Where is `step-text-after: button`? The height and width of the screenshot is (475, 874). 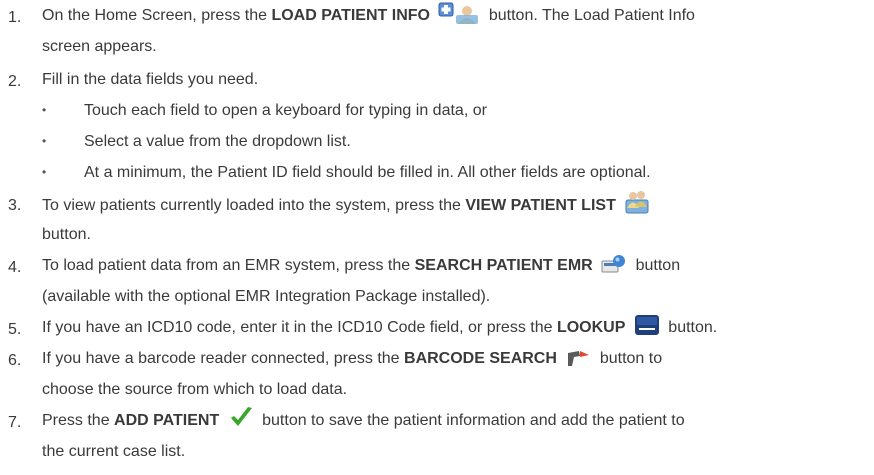
step-text-after: button is located at coordinates (656, 265).